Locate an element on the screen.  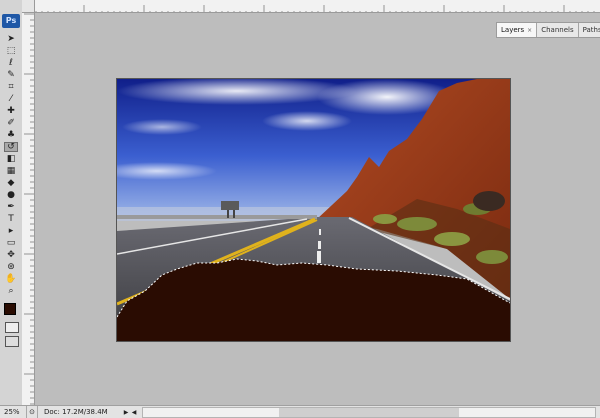
close-icon: × is located at coordinates (529, 30).